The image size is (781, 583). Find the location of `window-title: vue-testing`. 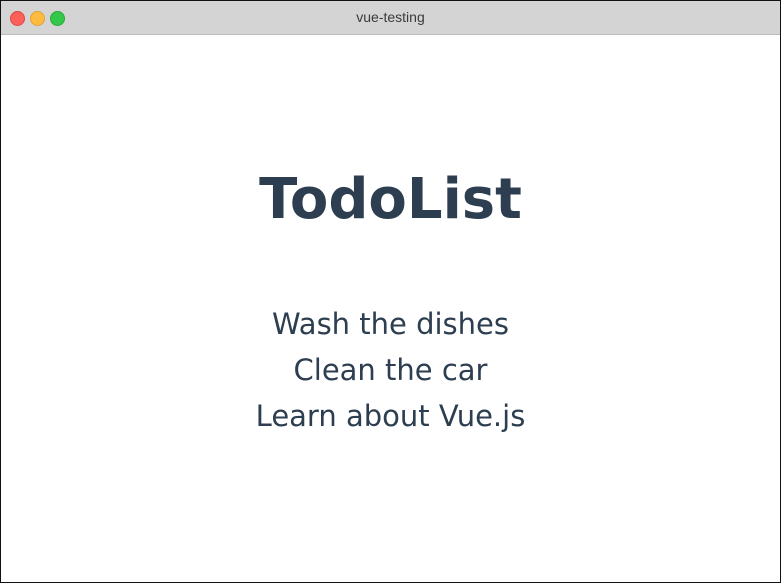

window-title: vue-testing is located at coordinates (390, 17).